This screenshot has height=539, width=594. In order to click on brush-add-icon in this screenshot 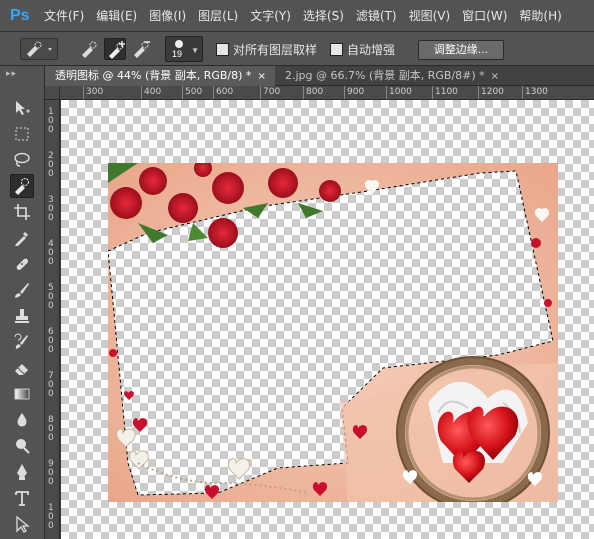, I will do `click(117, 50)`.